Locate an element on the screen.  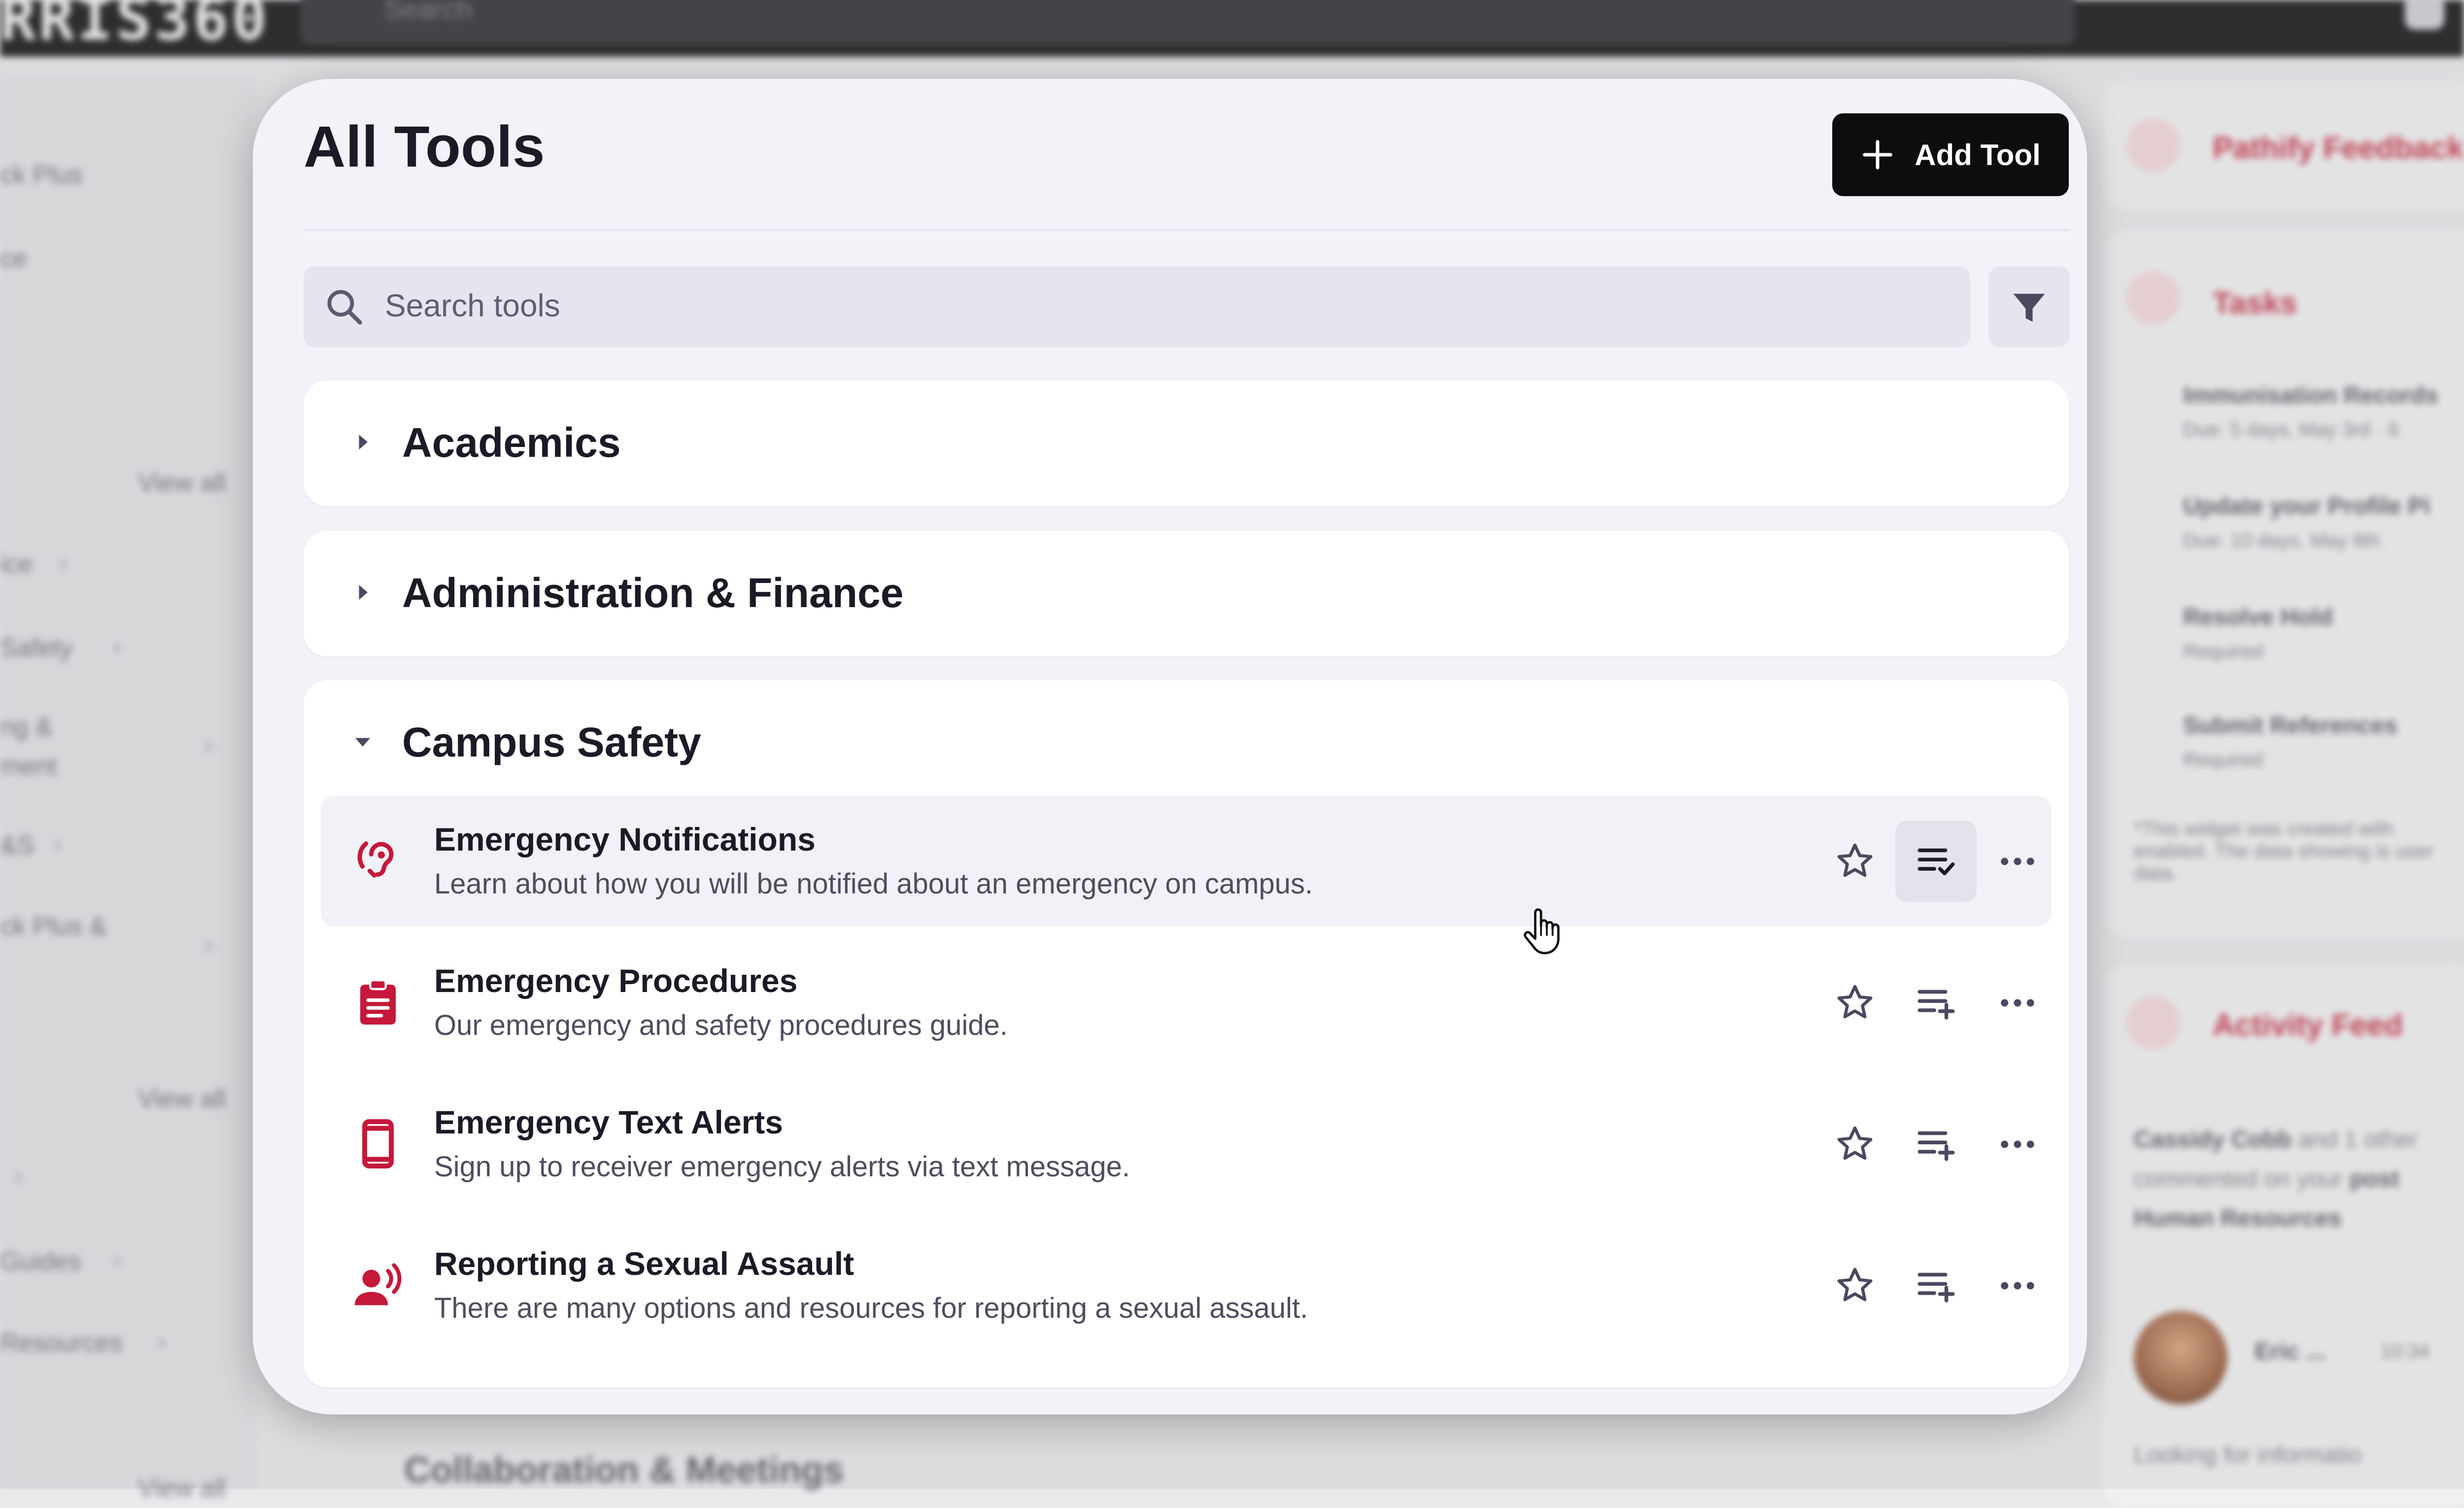
section-academics: Academics is located at coordinates (1186, 443).